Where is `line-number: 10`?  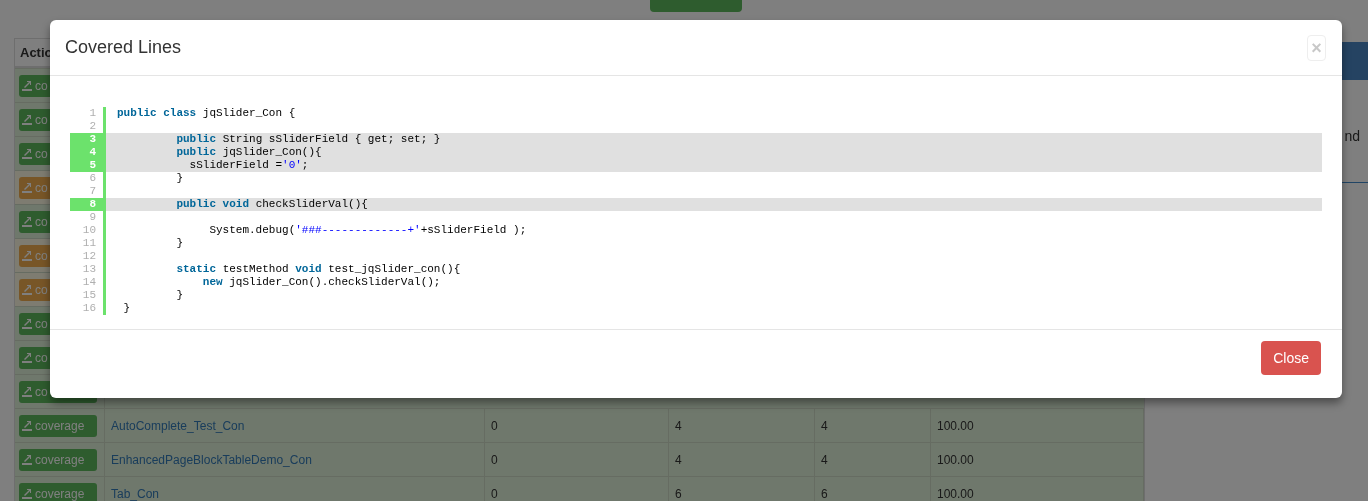 line-number: 10 is located at coordinates (89, 230).